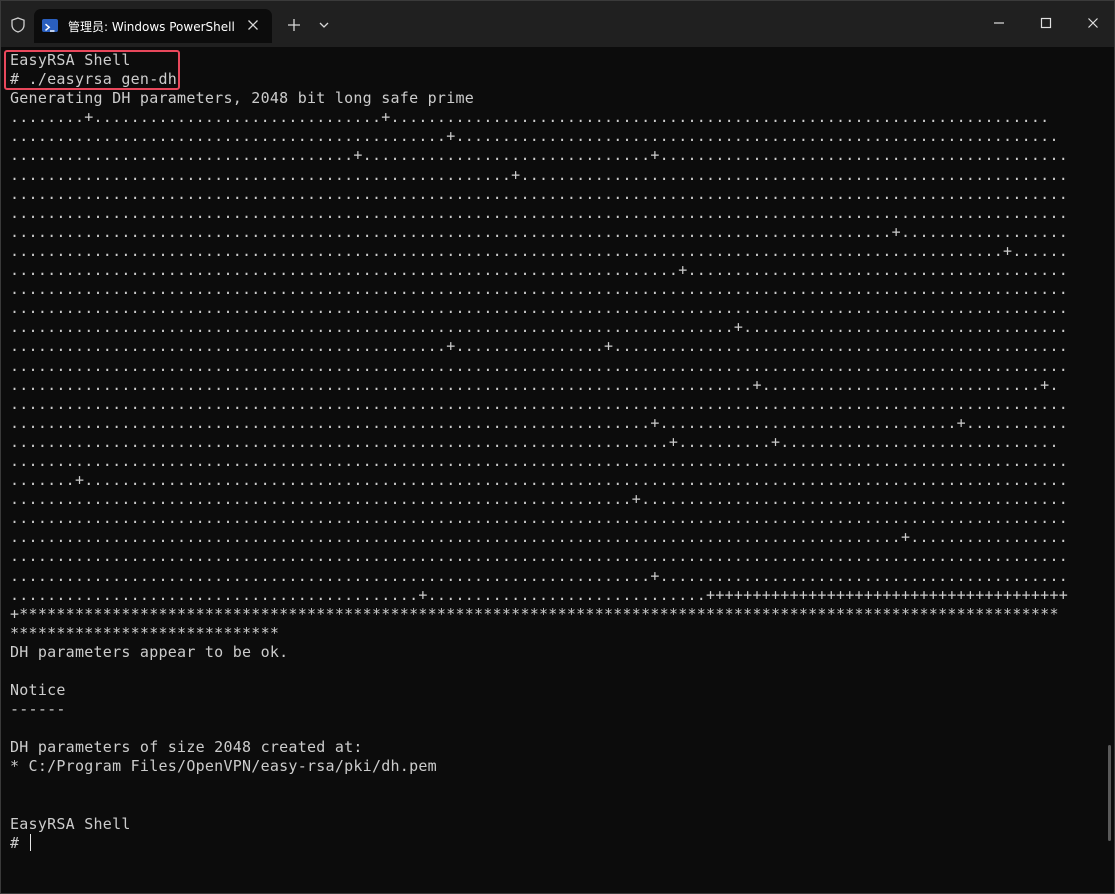  I want to click on title-bar: 管理员: Windows PowerShell, so click(557, 24).